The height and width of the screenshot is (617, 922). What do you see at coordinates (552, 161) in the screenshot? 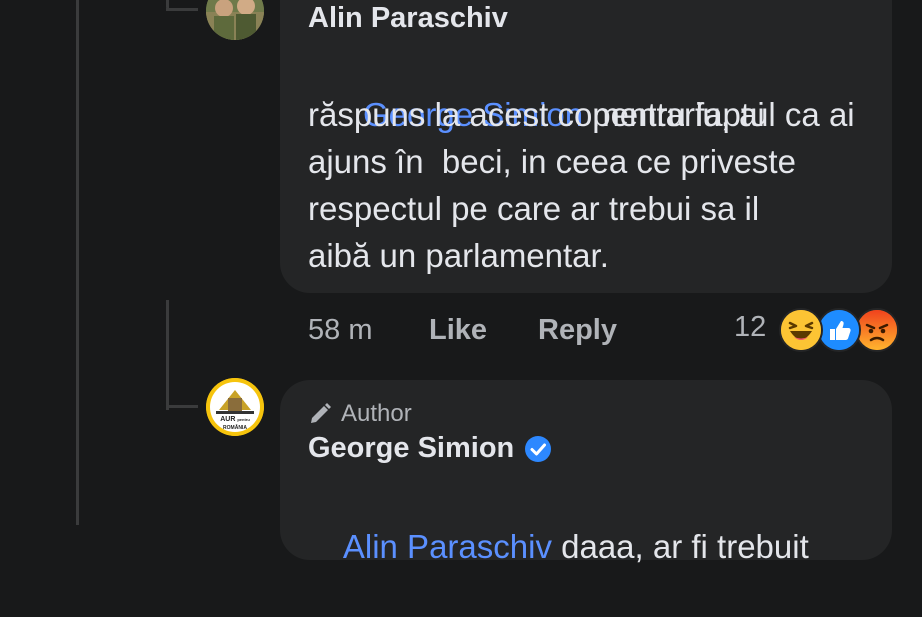
I see `comment-text-line: ajuns în beci, in ceea ce priveste` at bounding box center [552, 161].